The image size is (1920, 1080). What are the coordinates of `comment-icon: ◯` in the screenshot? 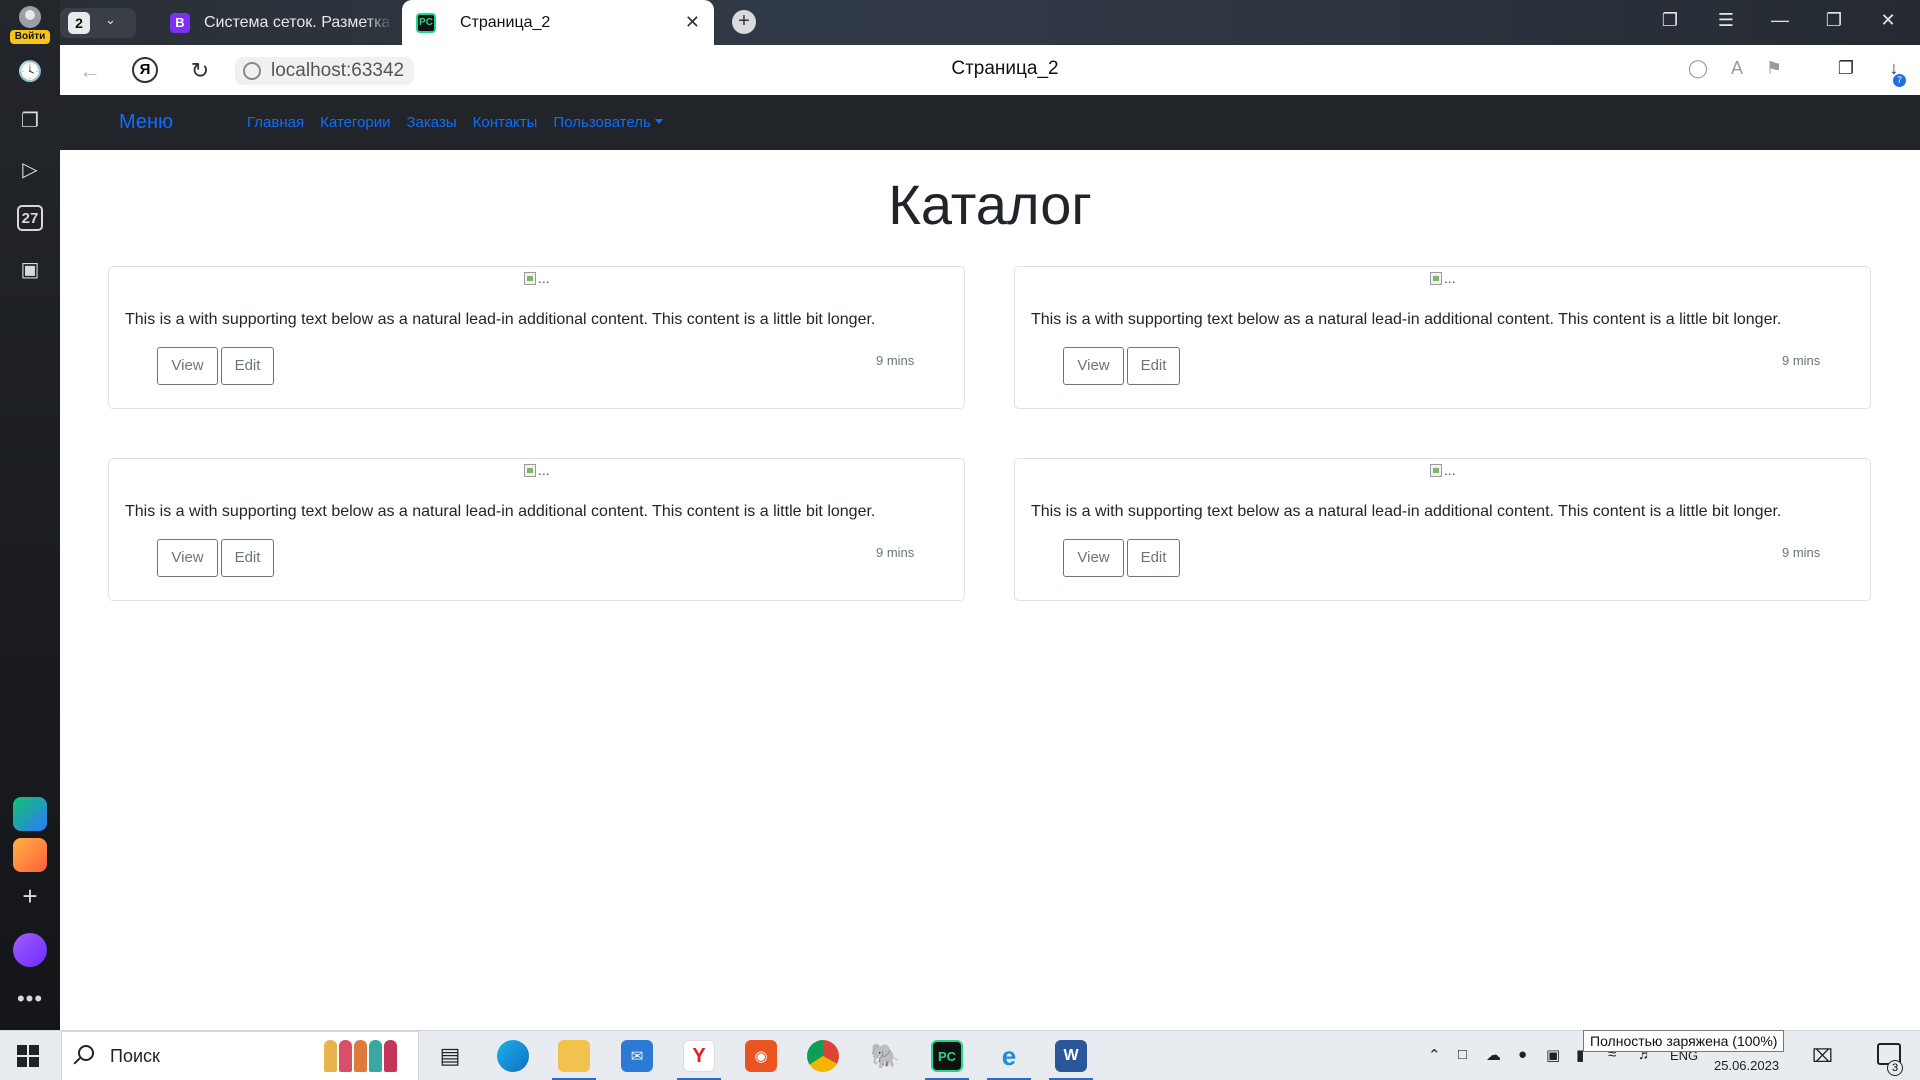 It's located at (1698, 68).